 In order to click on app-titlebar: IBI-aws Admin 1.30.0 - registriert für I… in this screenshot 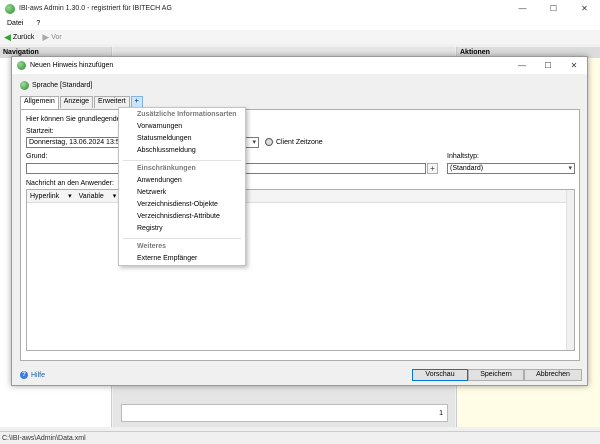, I will do `click(300, 8)`.